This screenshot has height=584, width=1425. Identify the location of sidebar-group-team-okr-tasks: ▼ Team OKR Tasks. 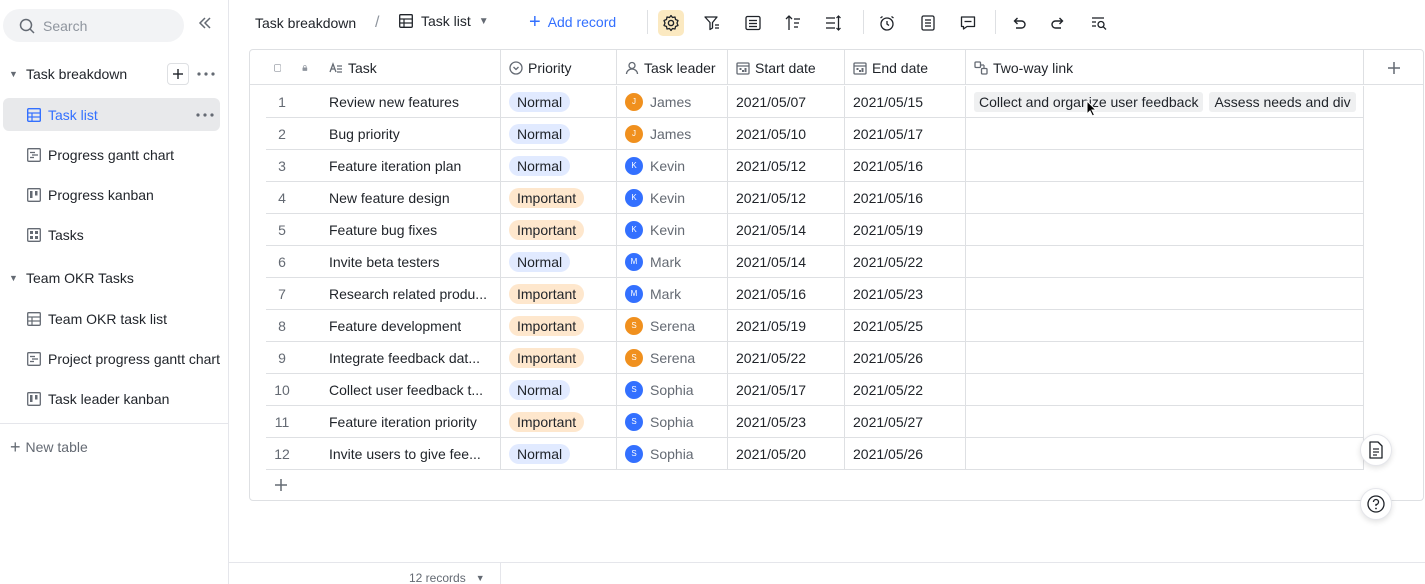
(114, 278).